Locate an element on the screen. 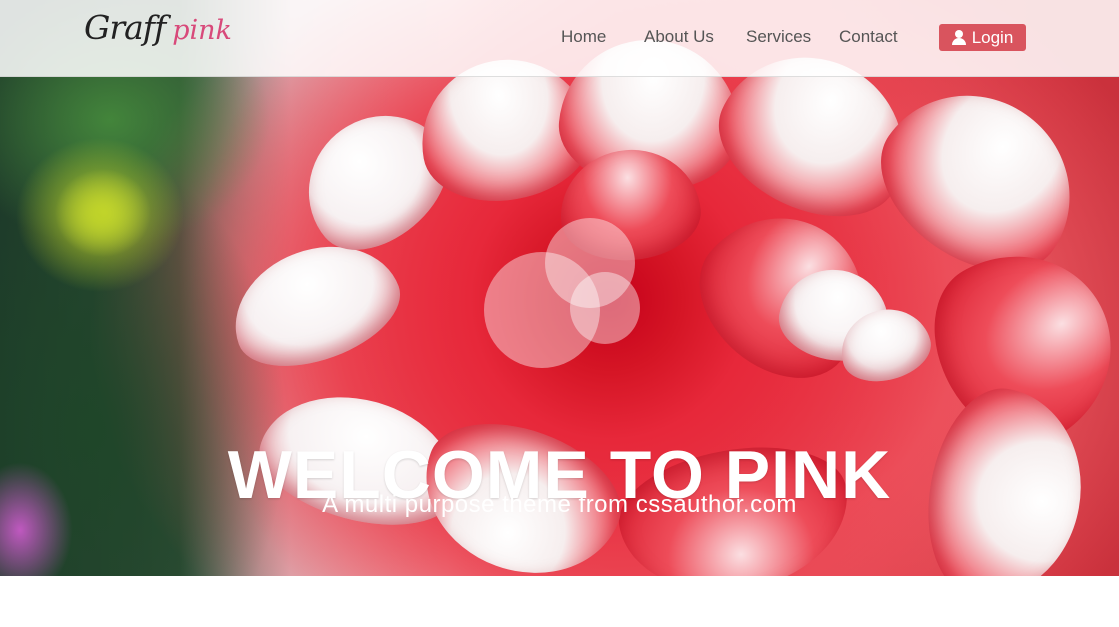 Image resolution: width=1119 pixels, height=627 pixels. user-icon is located at coordinates (958, 37).